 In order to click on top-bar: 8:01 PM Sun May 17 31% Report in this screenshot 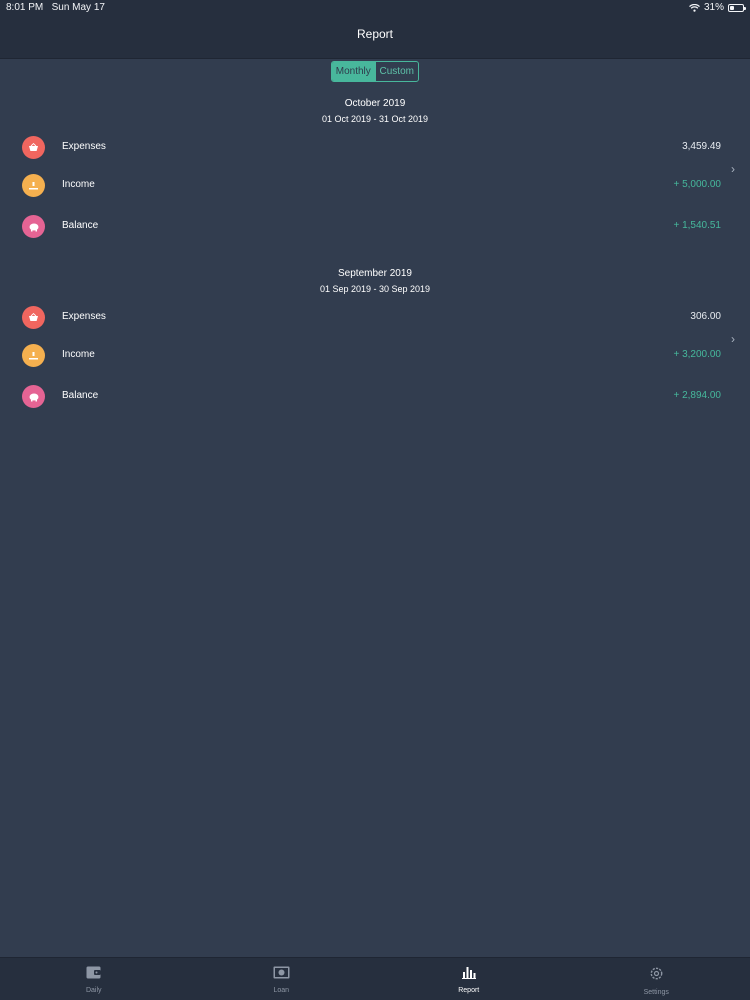, I will do `click(375, 29)`.